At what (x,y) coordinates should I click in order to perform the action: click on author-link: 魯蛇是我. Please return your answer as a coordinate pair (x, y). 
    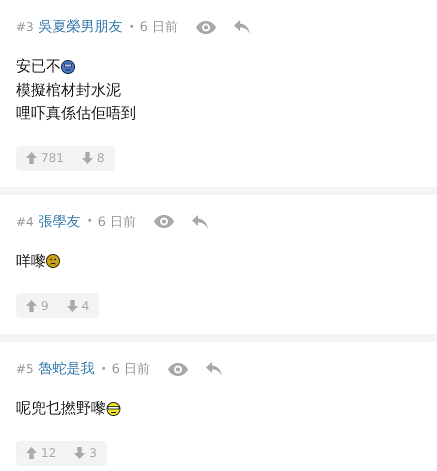
    Looking at the image, I should click on (66, 369).